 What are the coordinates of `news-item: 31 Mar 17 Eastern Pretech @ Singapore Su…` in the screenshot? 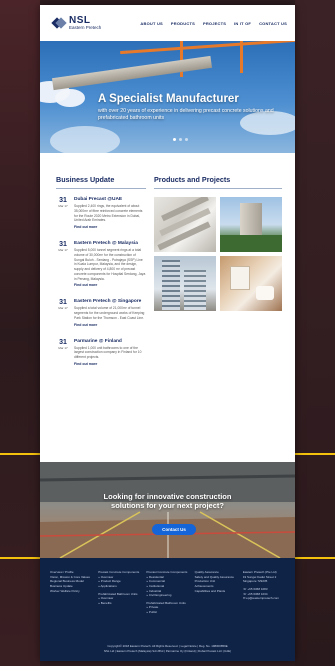 It's located at (101, 312).